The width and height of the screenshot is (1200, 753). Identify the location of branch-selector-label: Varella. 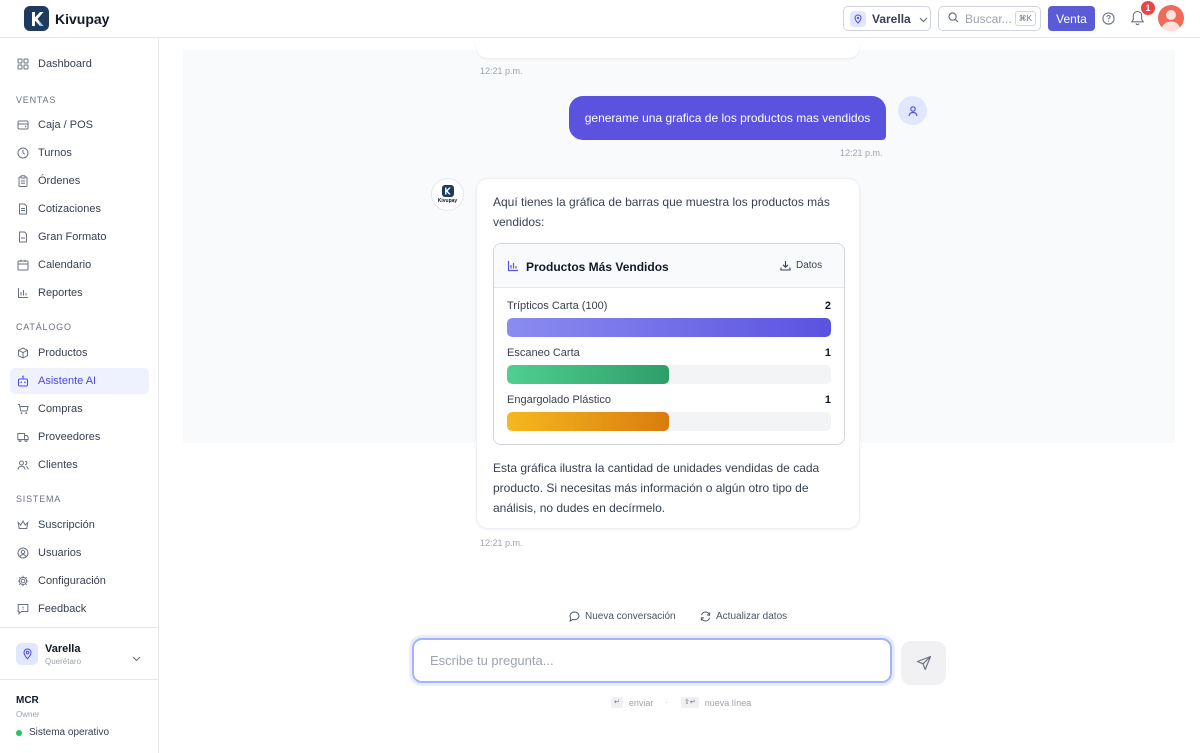
(891, 18).